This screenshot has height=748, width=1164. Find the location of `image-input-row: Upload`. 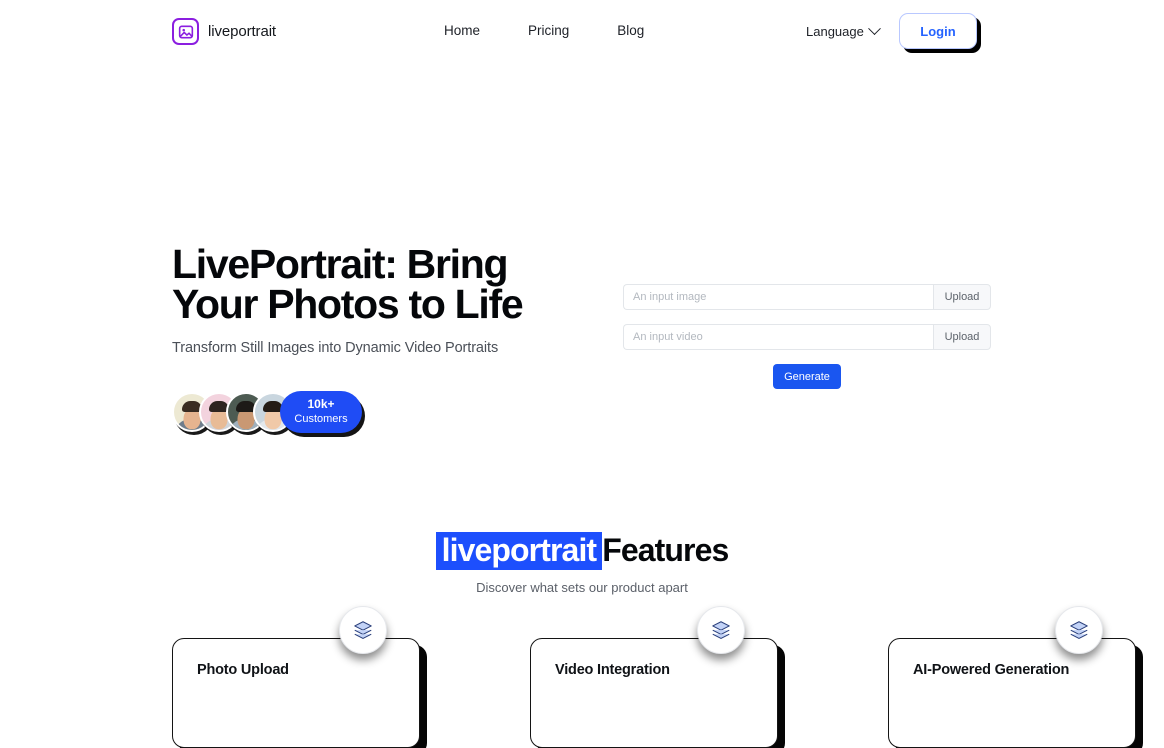

image-input-row: Upload is located at coordinates (807, 297).